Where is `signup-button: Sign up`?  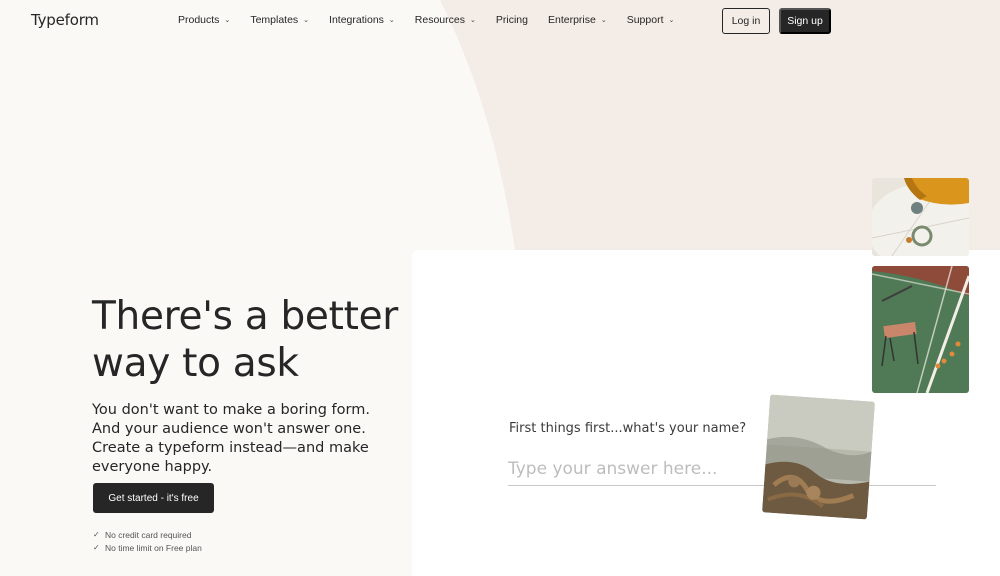 signup-button: Sign up is located at coordinates (805, 21).